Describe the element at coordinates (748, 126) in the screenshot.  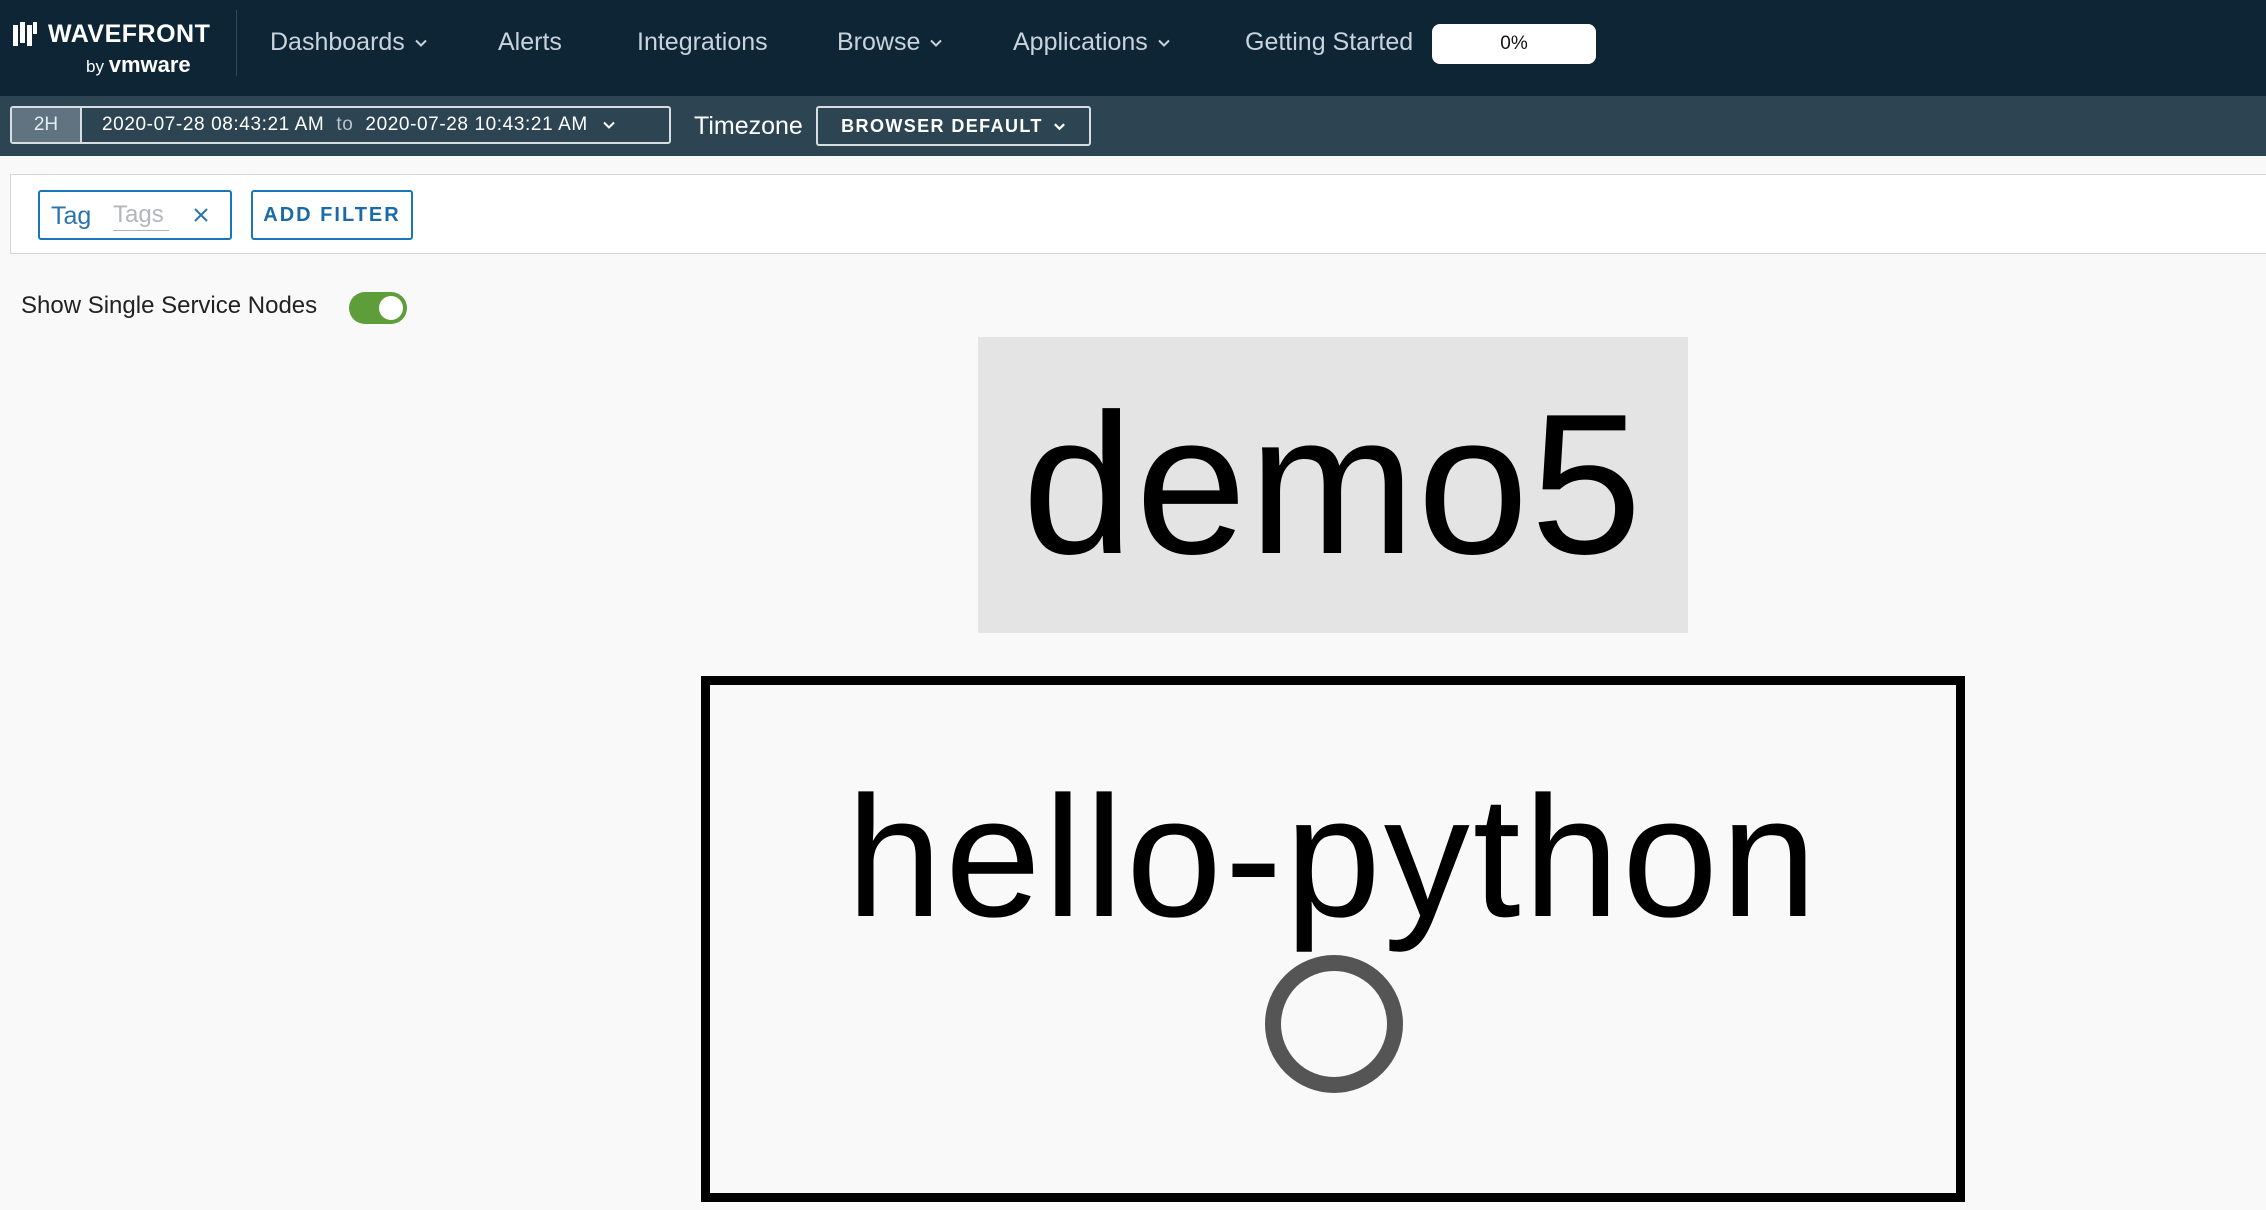
I see `timezone-label: Timezone` at that location.